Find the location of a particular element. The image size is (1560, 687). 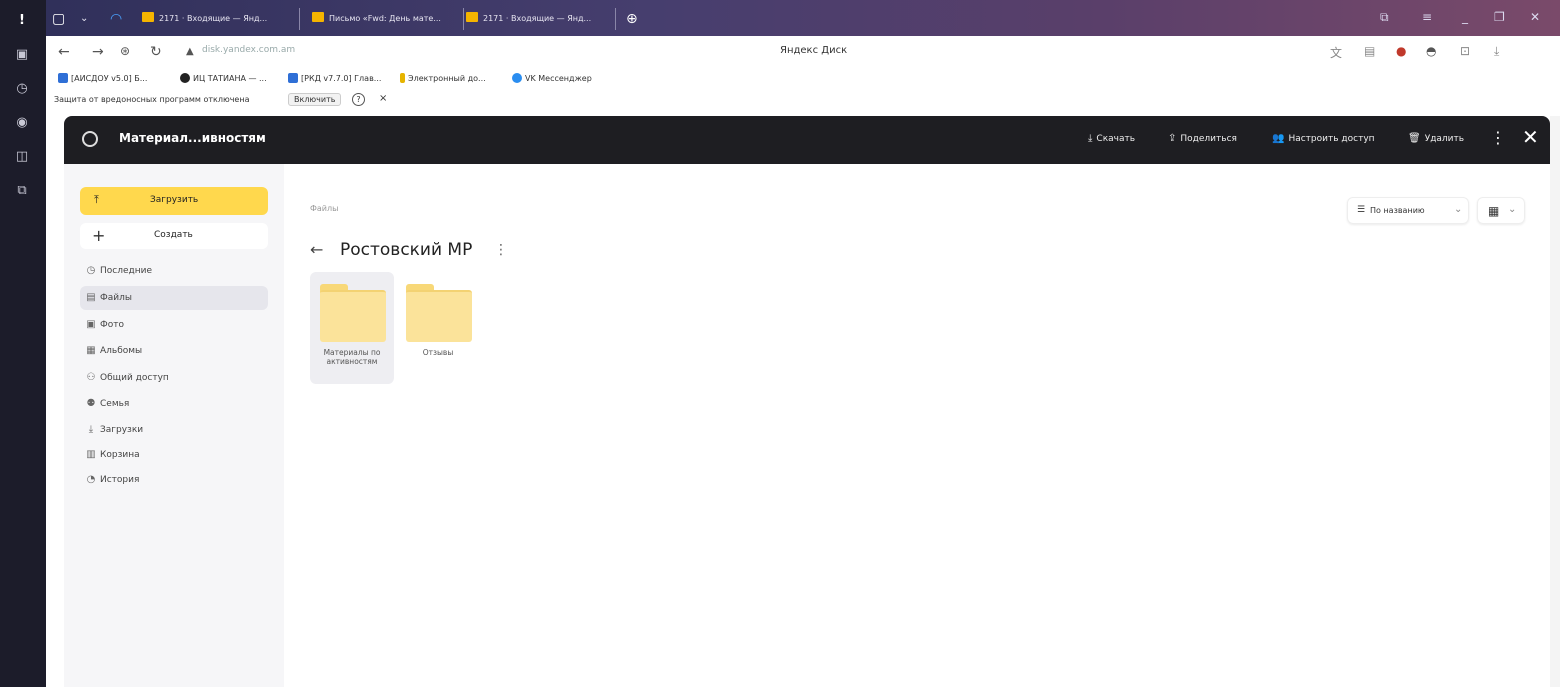

new-tab-icon: ⊕ is located at coordinates (636, 19).